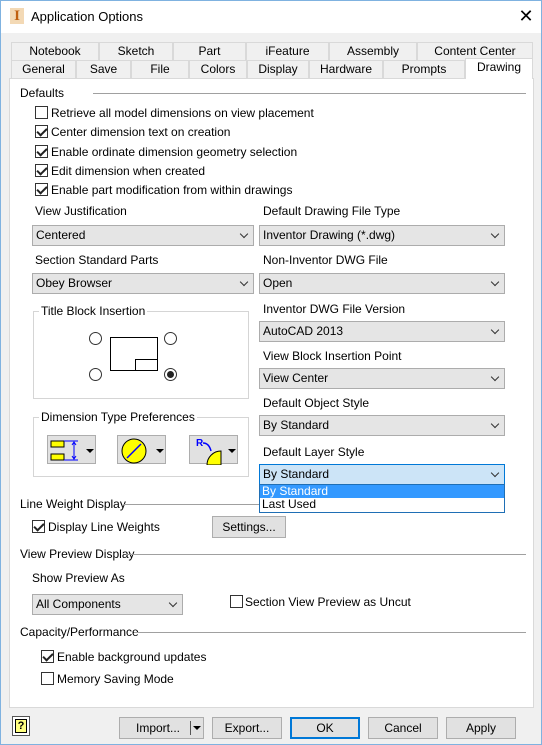 This screenshot has height=745, width=542. I want to click on defaults-heading: Defaults, so click(42, 93).